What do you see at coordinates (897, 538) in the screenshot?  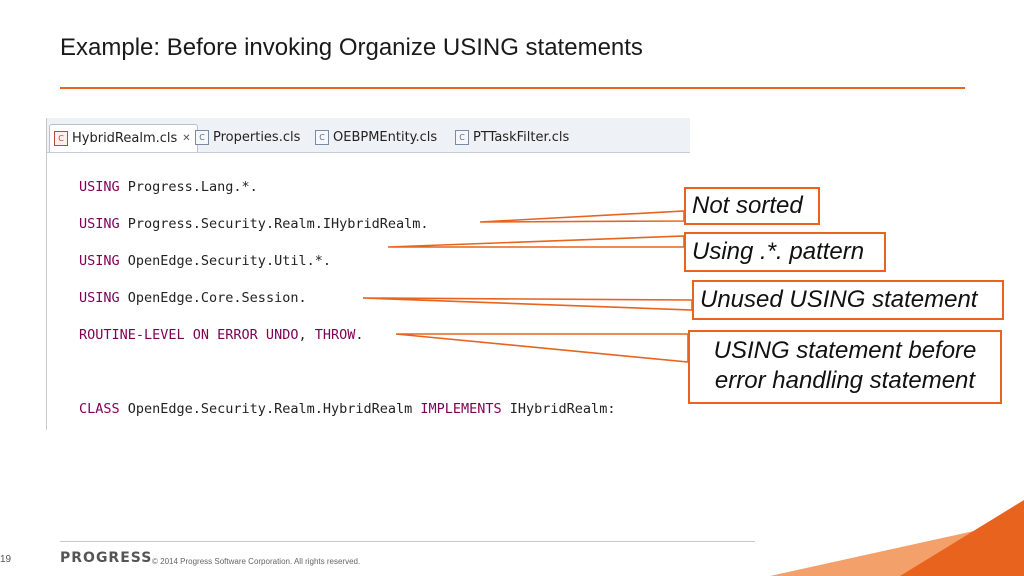 I see `corner-decoration` at bounding box center [897, 538].